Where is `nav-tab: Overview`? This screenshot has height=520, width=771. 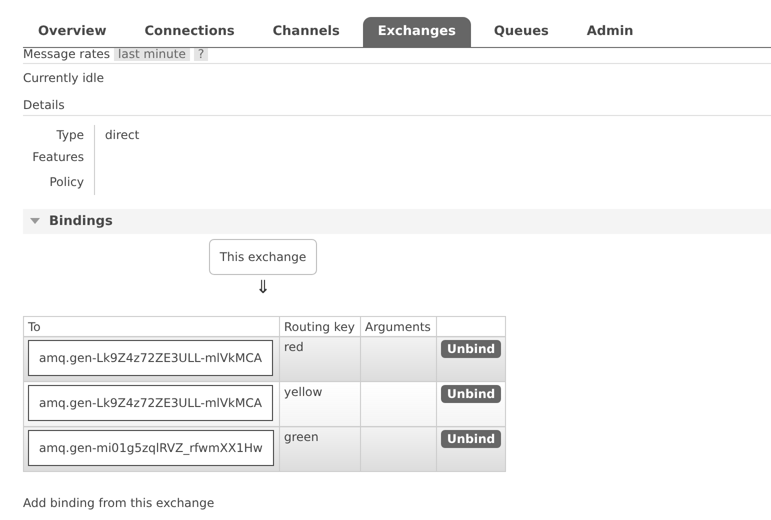
nav-tab: Overview is located at coordinates (72, 32).